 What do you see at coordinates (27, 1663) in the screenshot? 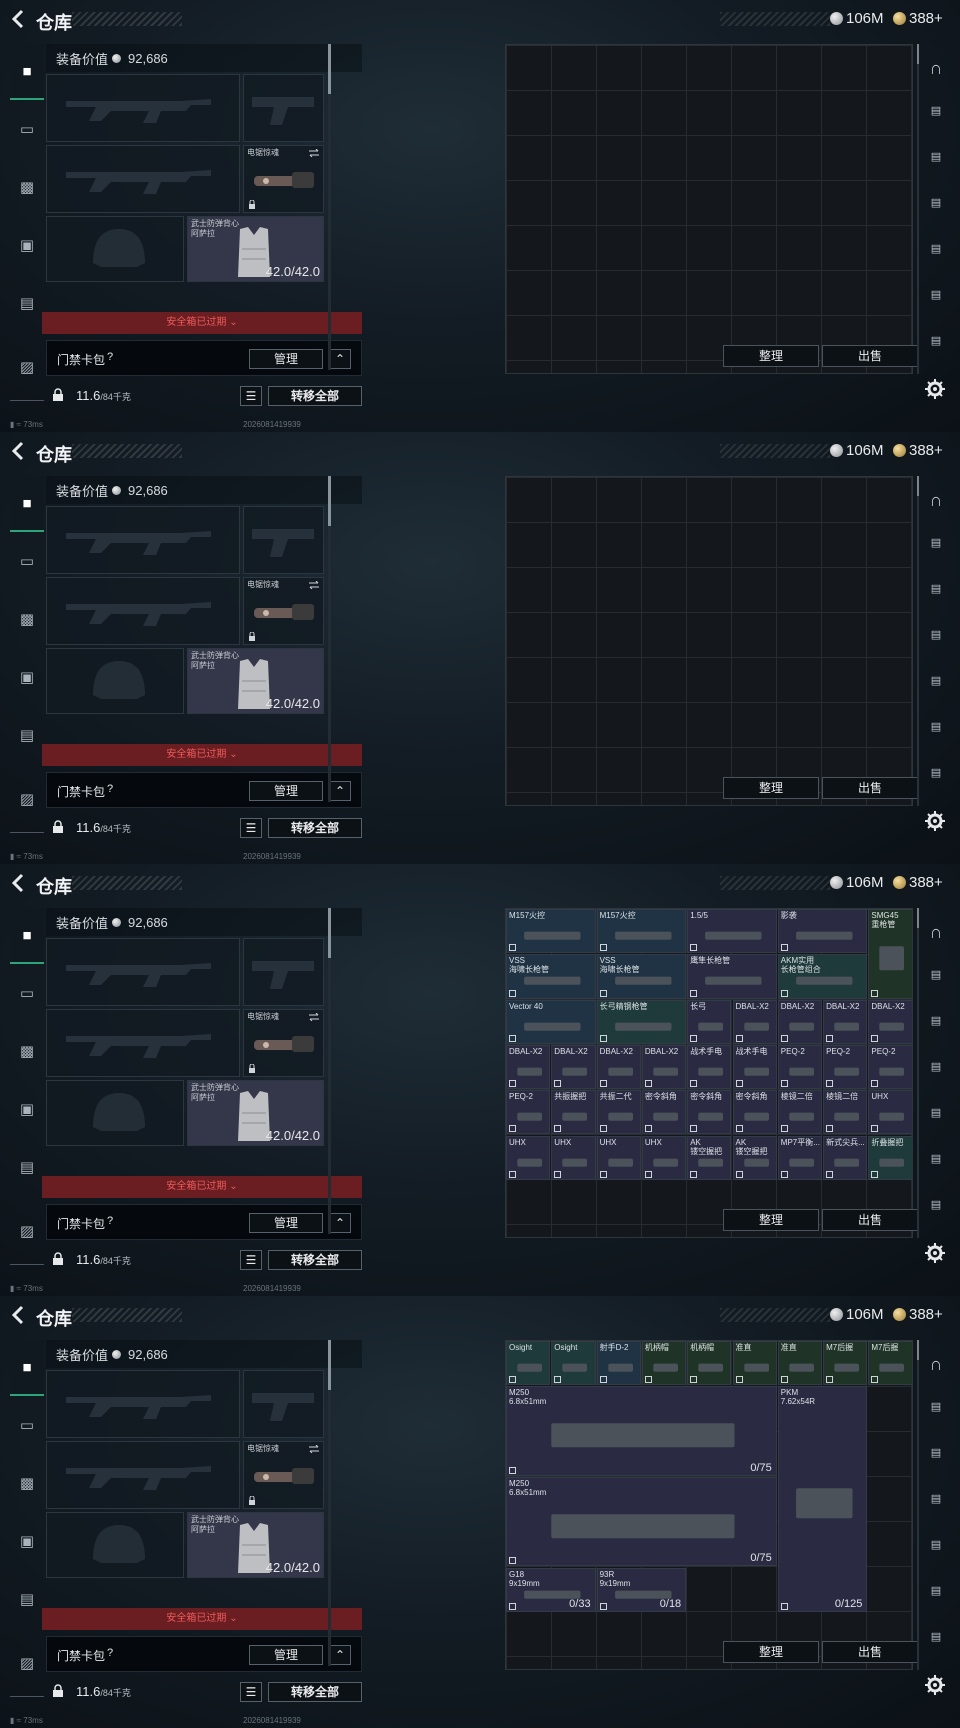
I see `nav-case: ▨` at bounding box center [27, 1663].